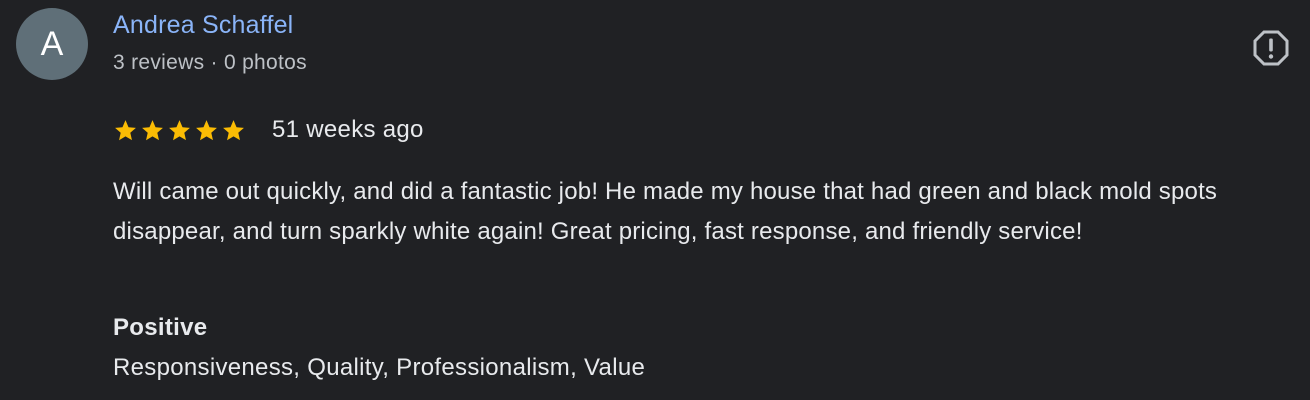  I want to click on avatar: A, so click(52, 44).